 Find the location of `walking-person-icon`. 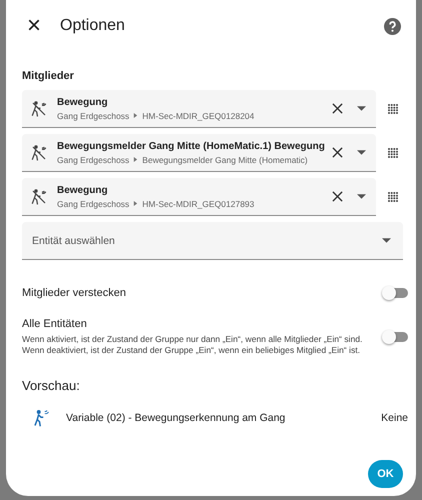

walking-person-icon is located at coordinates (41, 418).